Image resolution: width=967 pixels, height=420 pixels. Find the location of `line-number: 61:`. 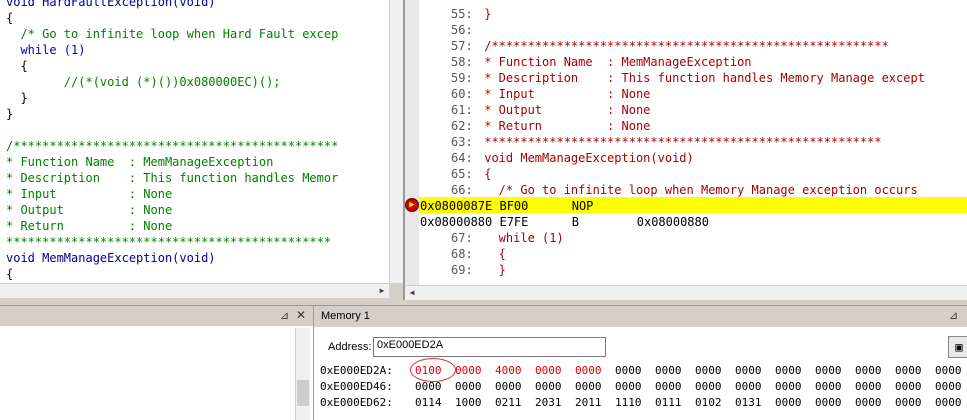

line-number: 61: is located at coordinates (462, 110).